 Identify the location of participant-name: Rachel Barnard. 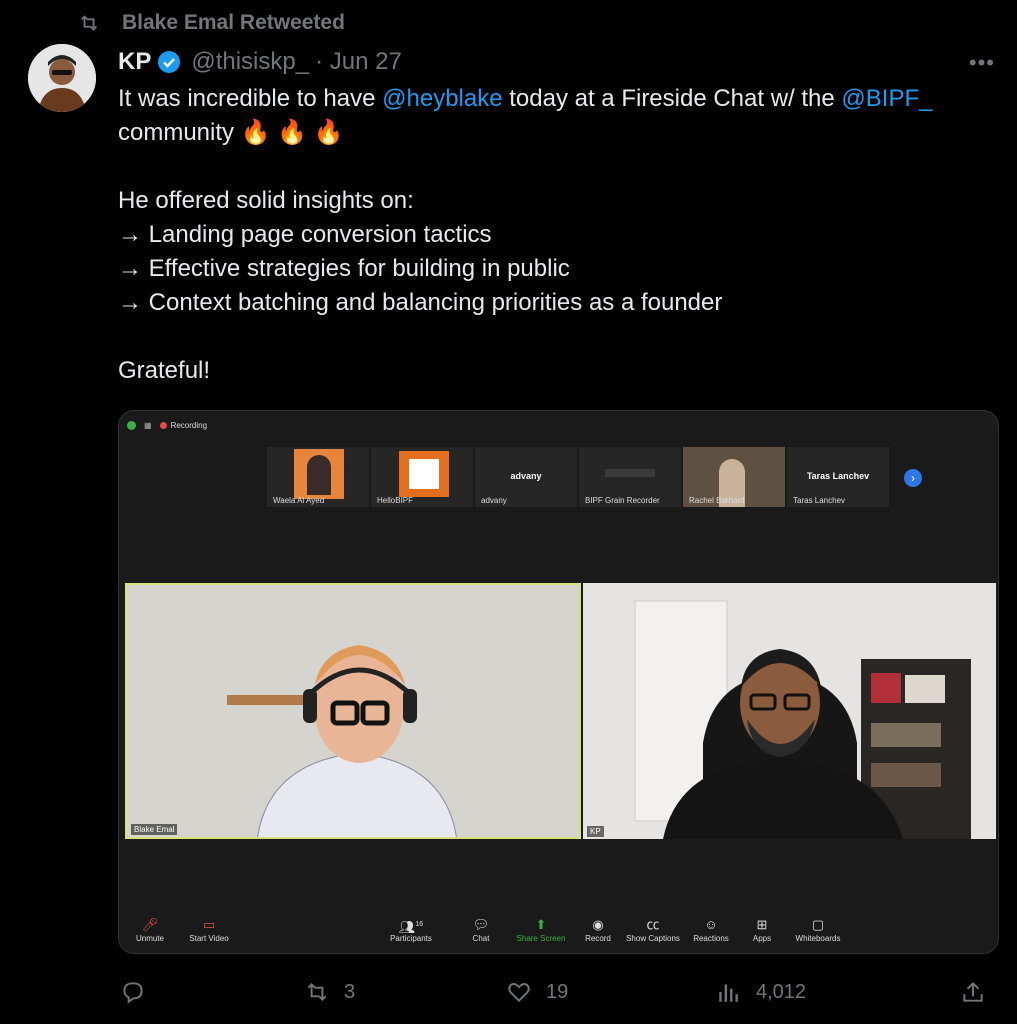
(717, 500).